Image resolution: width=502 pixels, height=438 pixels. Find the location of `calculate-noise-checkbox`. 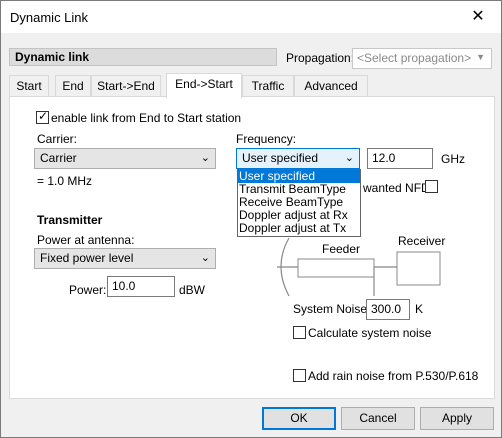

calculate-noise-checkbox is located at coordinates (299, 332).